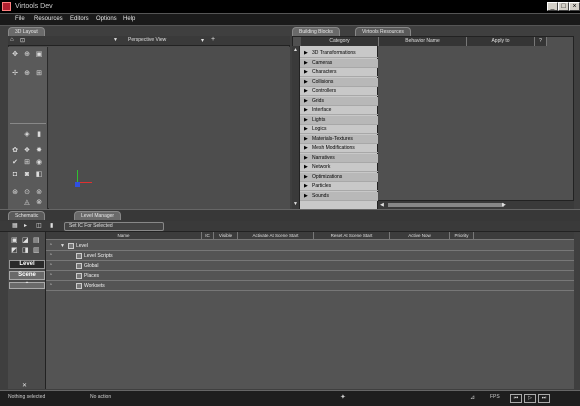 The height and width of the screenshot is (406, 580). What do you see at coordinates (339, 91) in the screenshot?
I see `category-item: ▶ Controllers` at bounding box center [339, 91].